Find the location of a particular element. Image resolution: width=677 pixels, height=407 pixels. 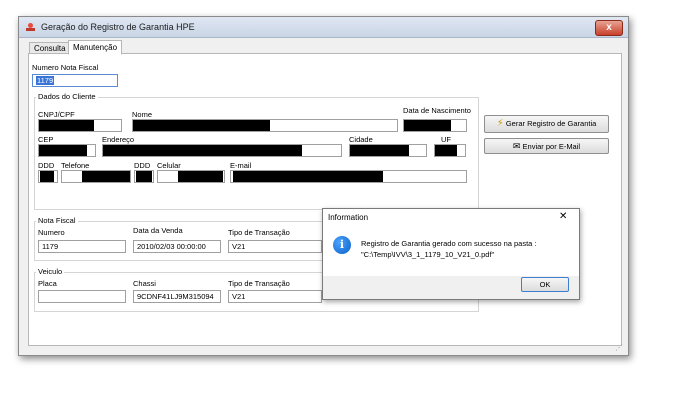

ddd-celular-label: DDD is located at coordinates (142, 165).